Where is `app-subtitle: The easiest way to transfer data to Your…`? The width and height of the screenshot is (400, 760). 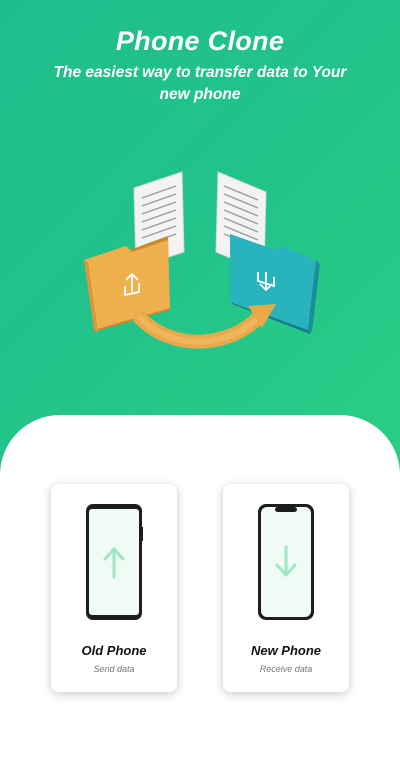
app-subtitle: The easiest way to transfer data to Your… is located at coordinates (200, 83).